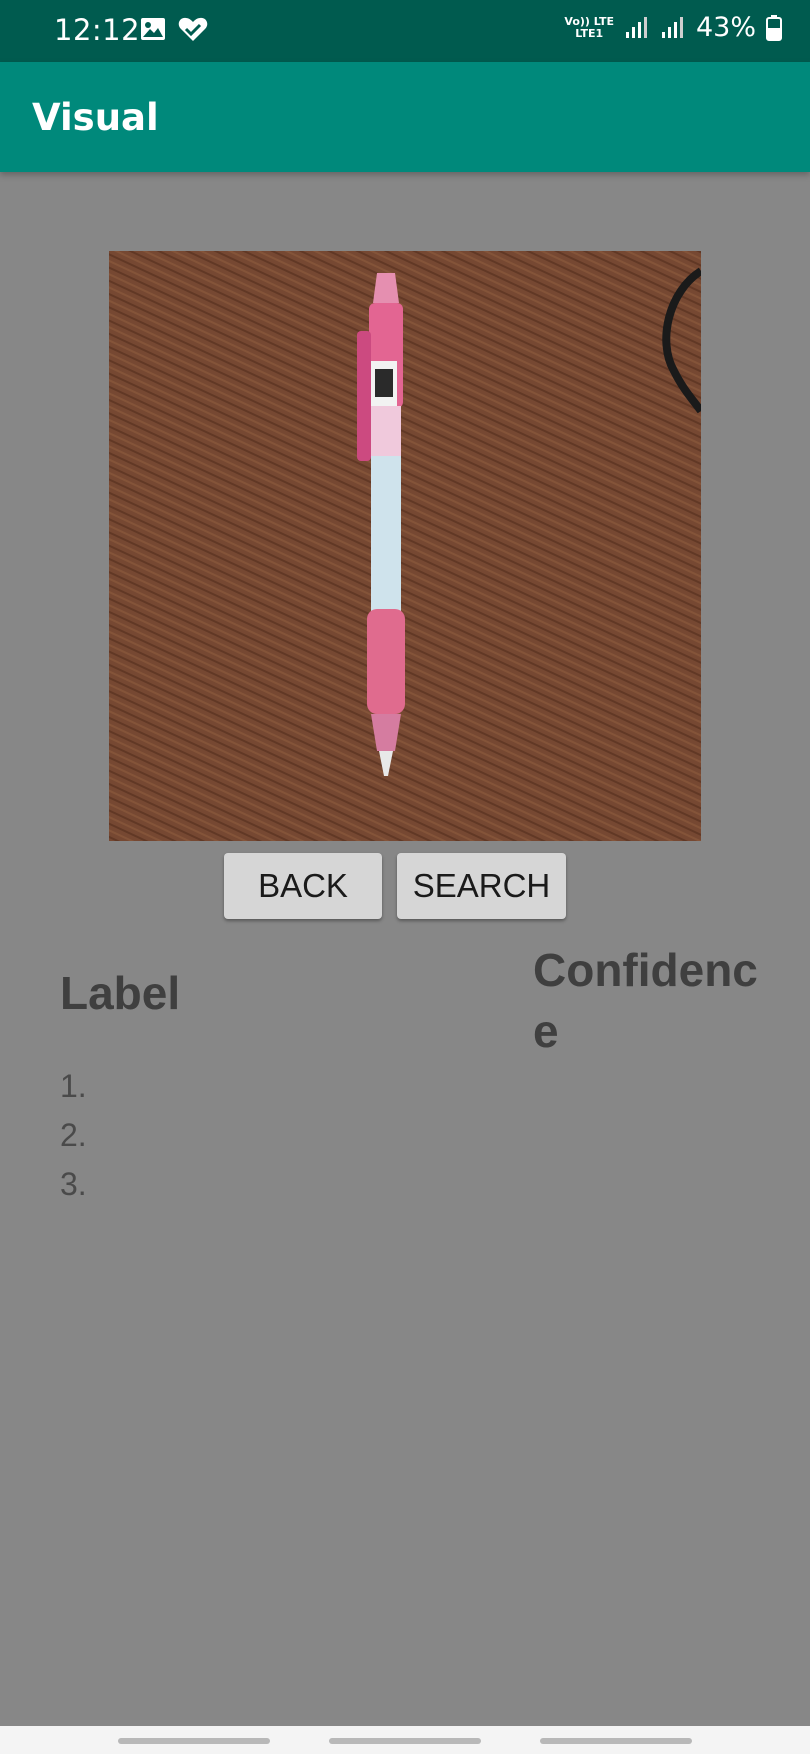 This screenshot has height=1754, width=810. I want to click on home-handle, so click(405, 1741).